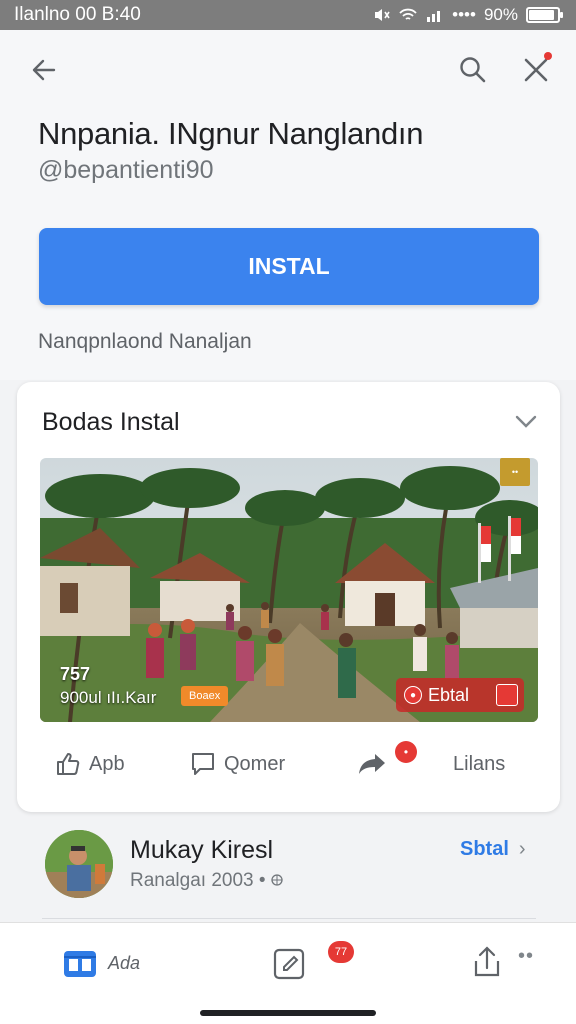  I want to click on chevron-down-icon, so click(526, 421).